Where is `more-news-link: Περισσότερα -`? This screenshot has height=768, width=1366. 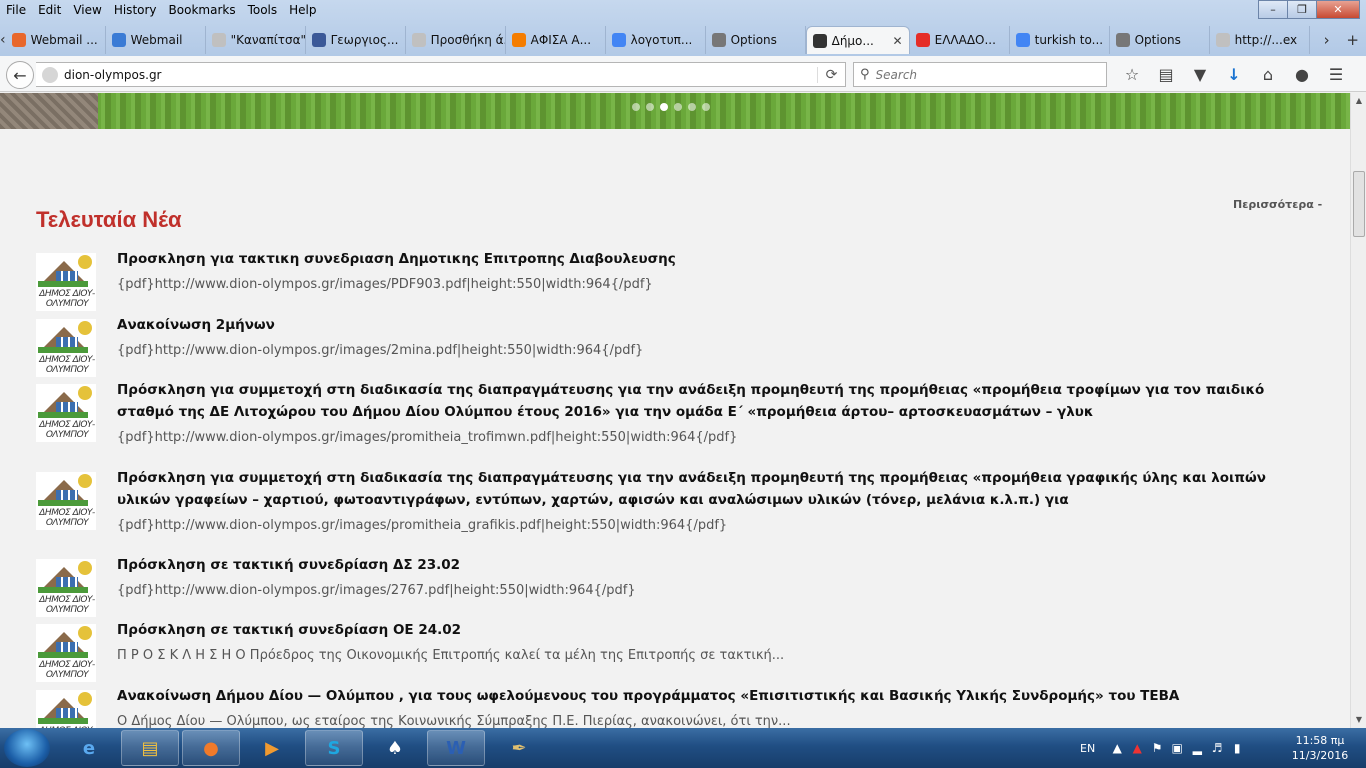 more-news-link: Περισσότερα - is located at coordinates (1277, 204).